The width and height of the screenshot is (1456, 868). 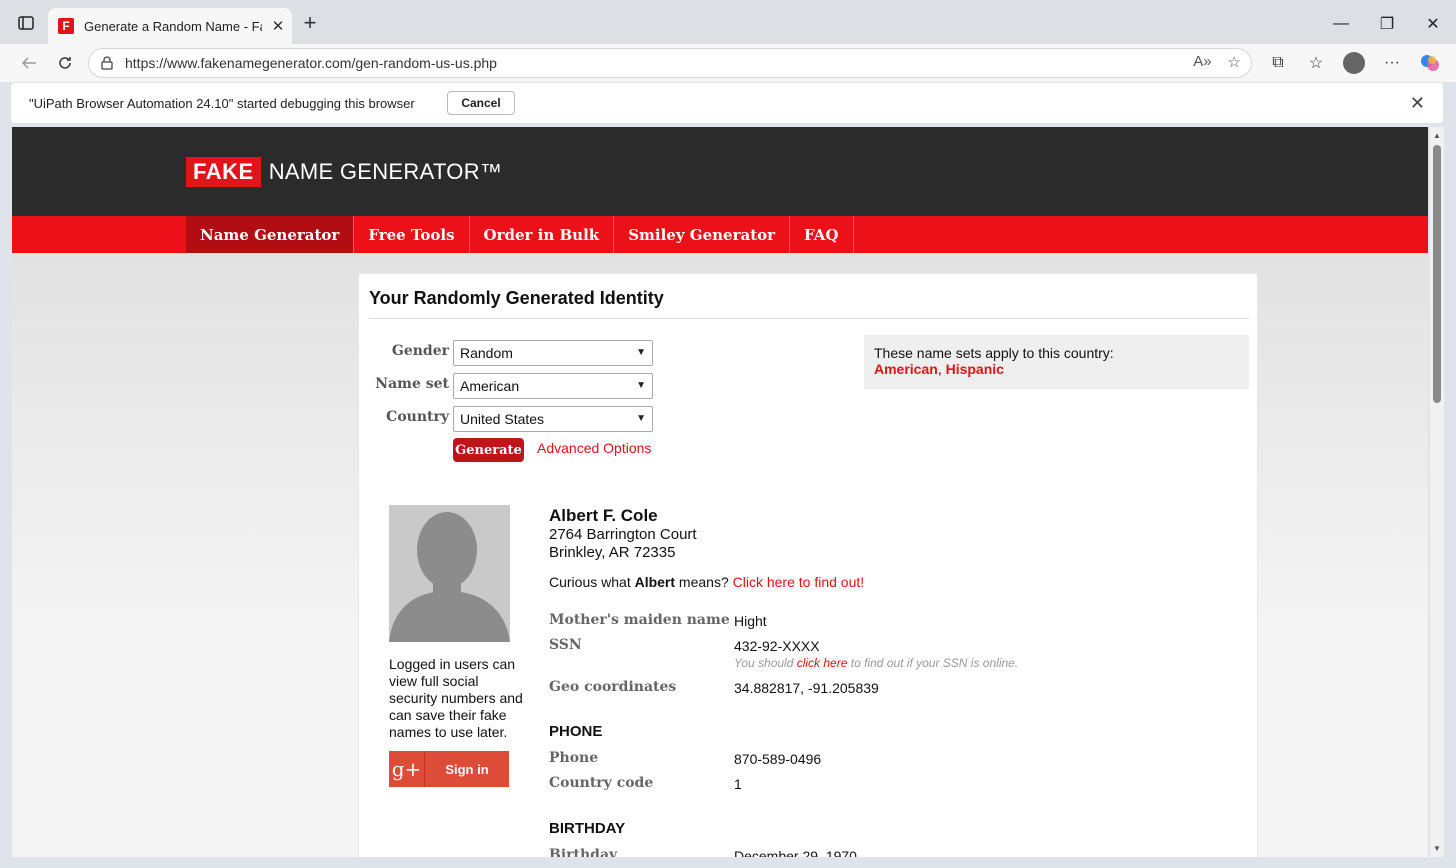 I want to click on nav-smiley-generator: Smiley Generator, so click(x=702, y=234).